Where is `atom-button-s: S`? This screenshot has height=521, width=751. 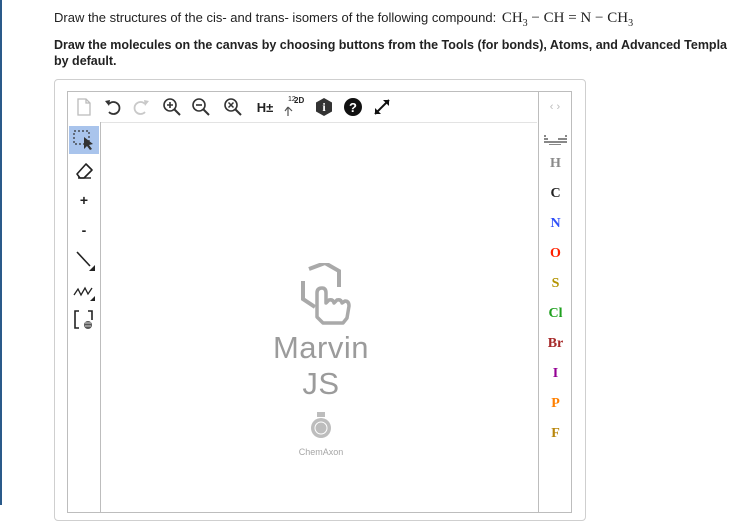 atom-button-s: S is located at coordinates (555, 284).